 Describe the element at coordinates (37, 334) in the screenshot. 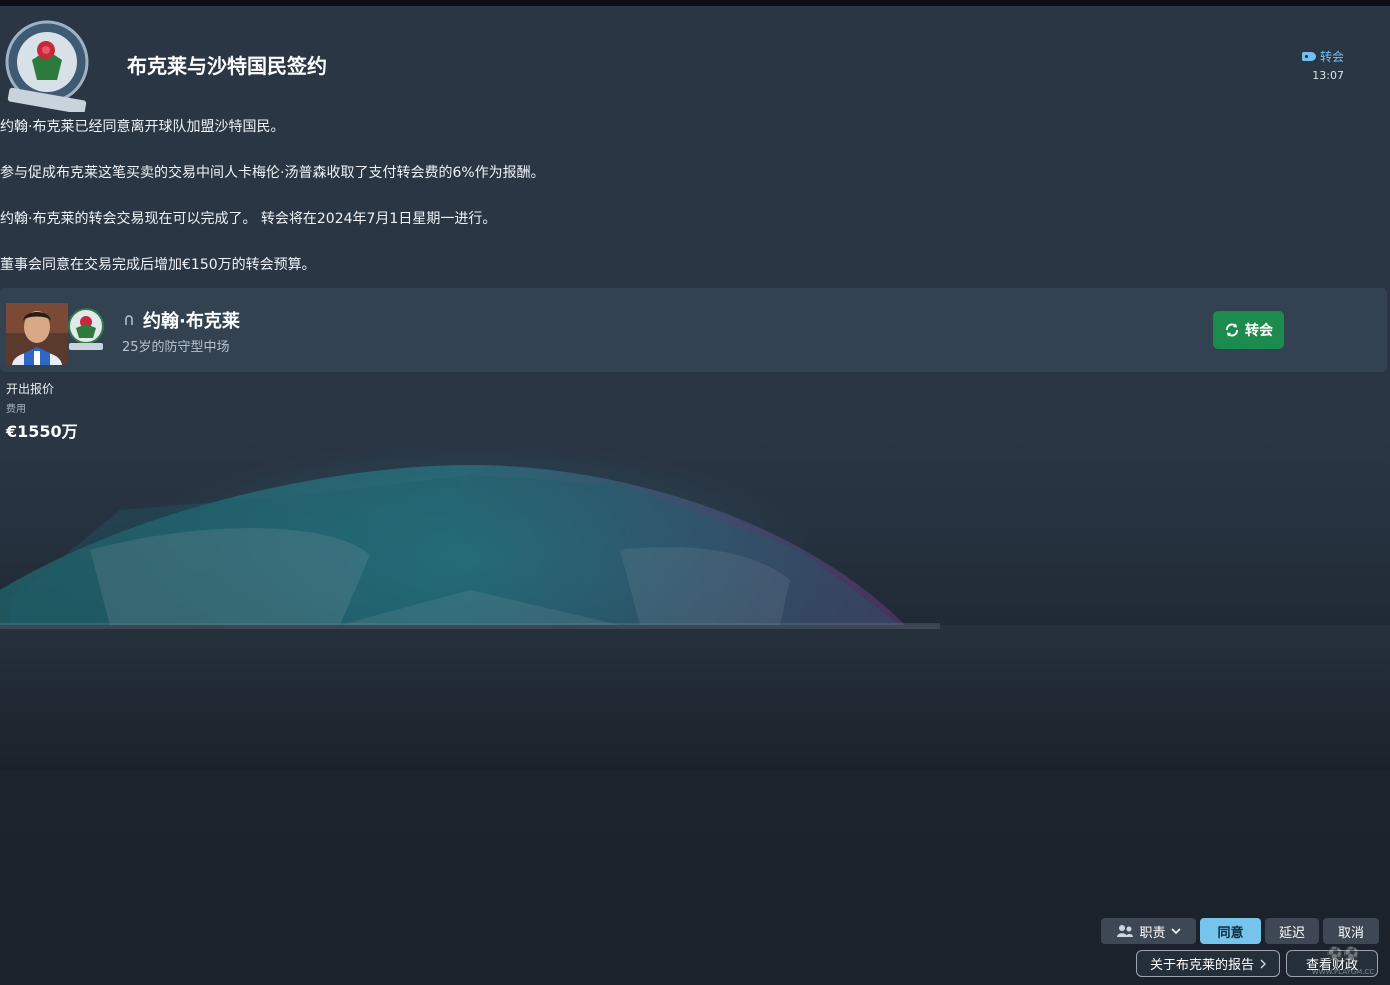

I see `player-photo` at that location.